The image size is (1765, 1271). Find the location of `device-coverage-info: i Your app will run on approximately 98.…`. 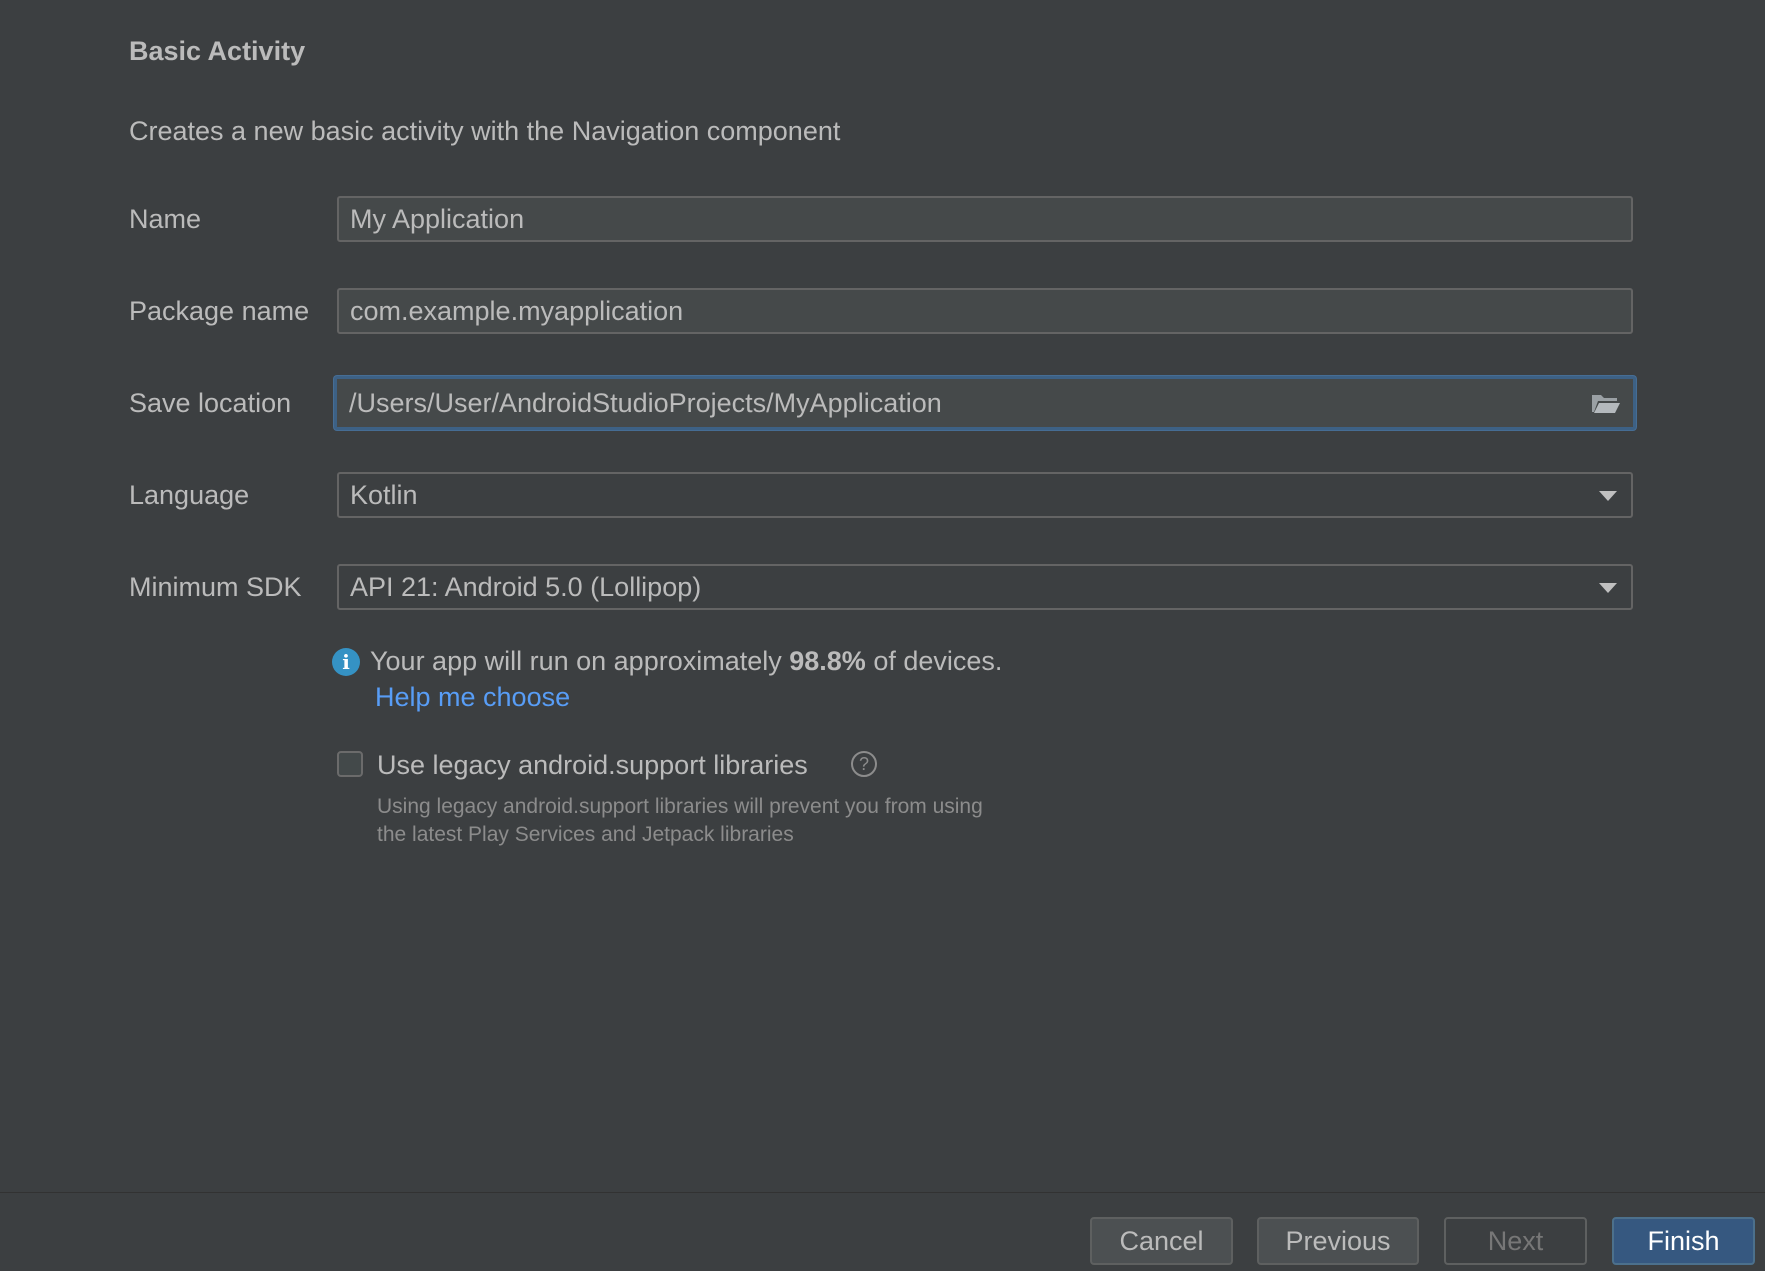

device-coverage-info: i Your app will run on approximately 98.… is located at coordinates (667, 661).